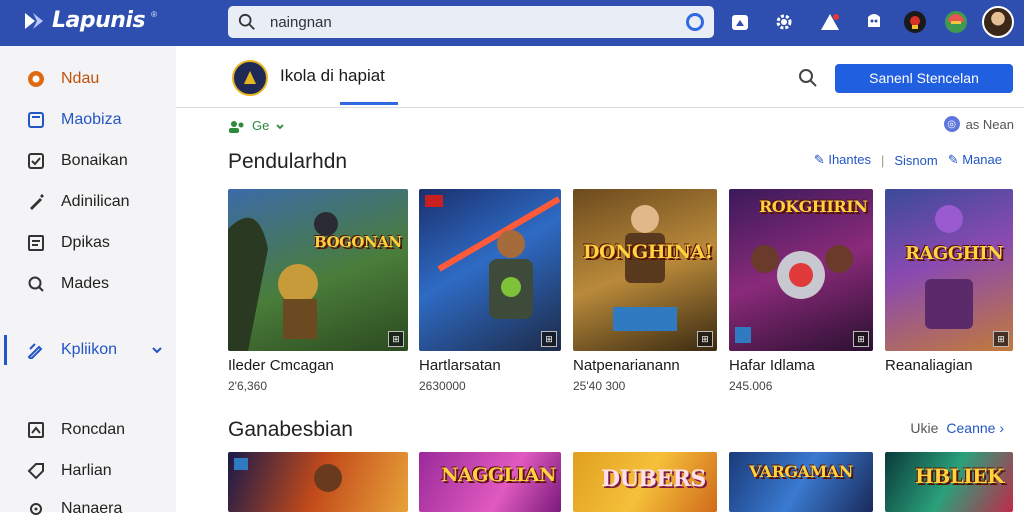 The width and height of the screenshot is (1024, 526). I want to click on edit-icon, so click(36, 350).